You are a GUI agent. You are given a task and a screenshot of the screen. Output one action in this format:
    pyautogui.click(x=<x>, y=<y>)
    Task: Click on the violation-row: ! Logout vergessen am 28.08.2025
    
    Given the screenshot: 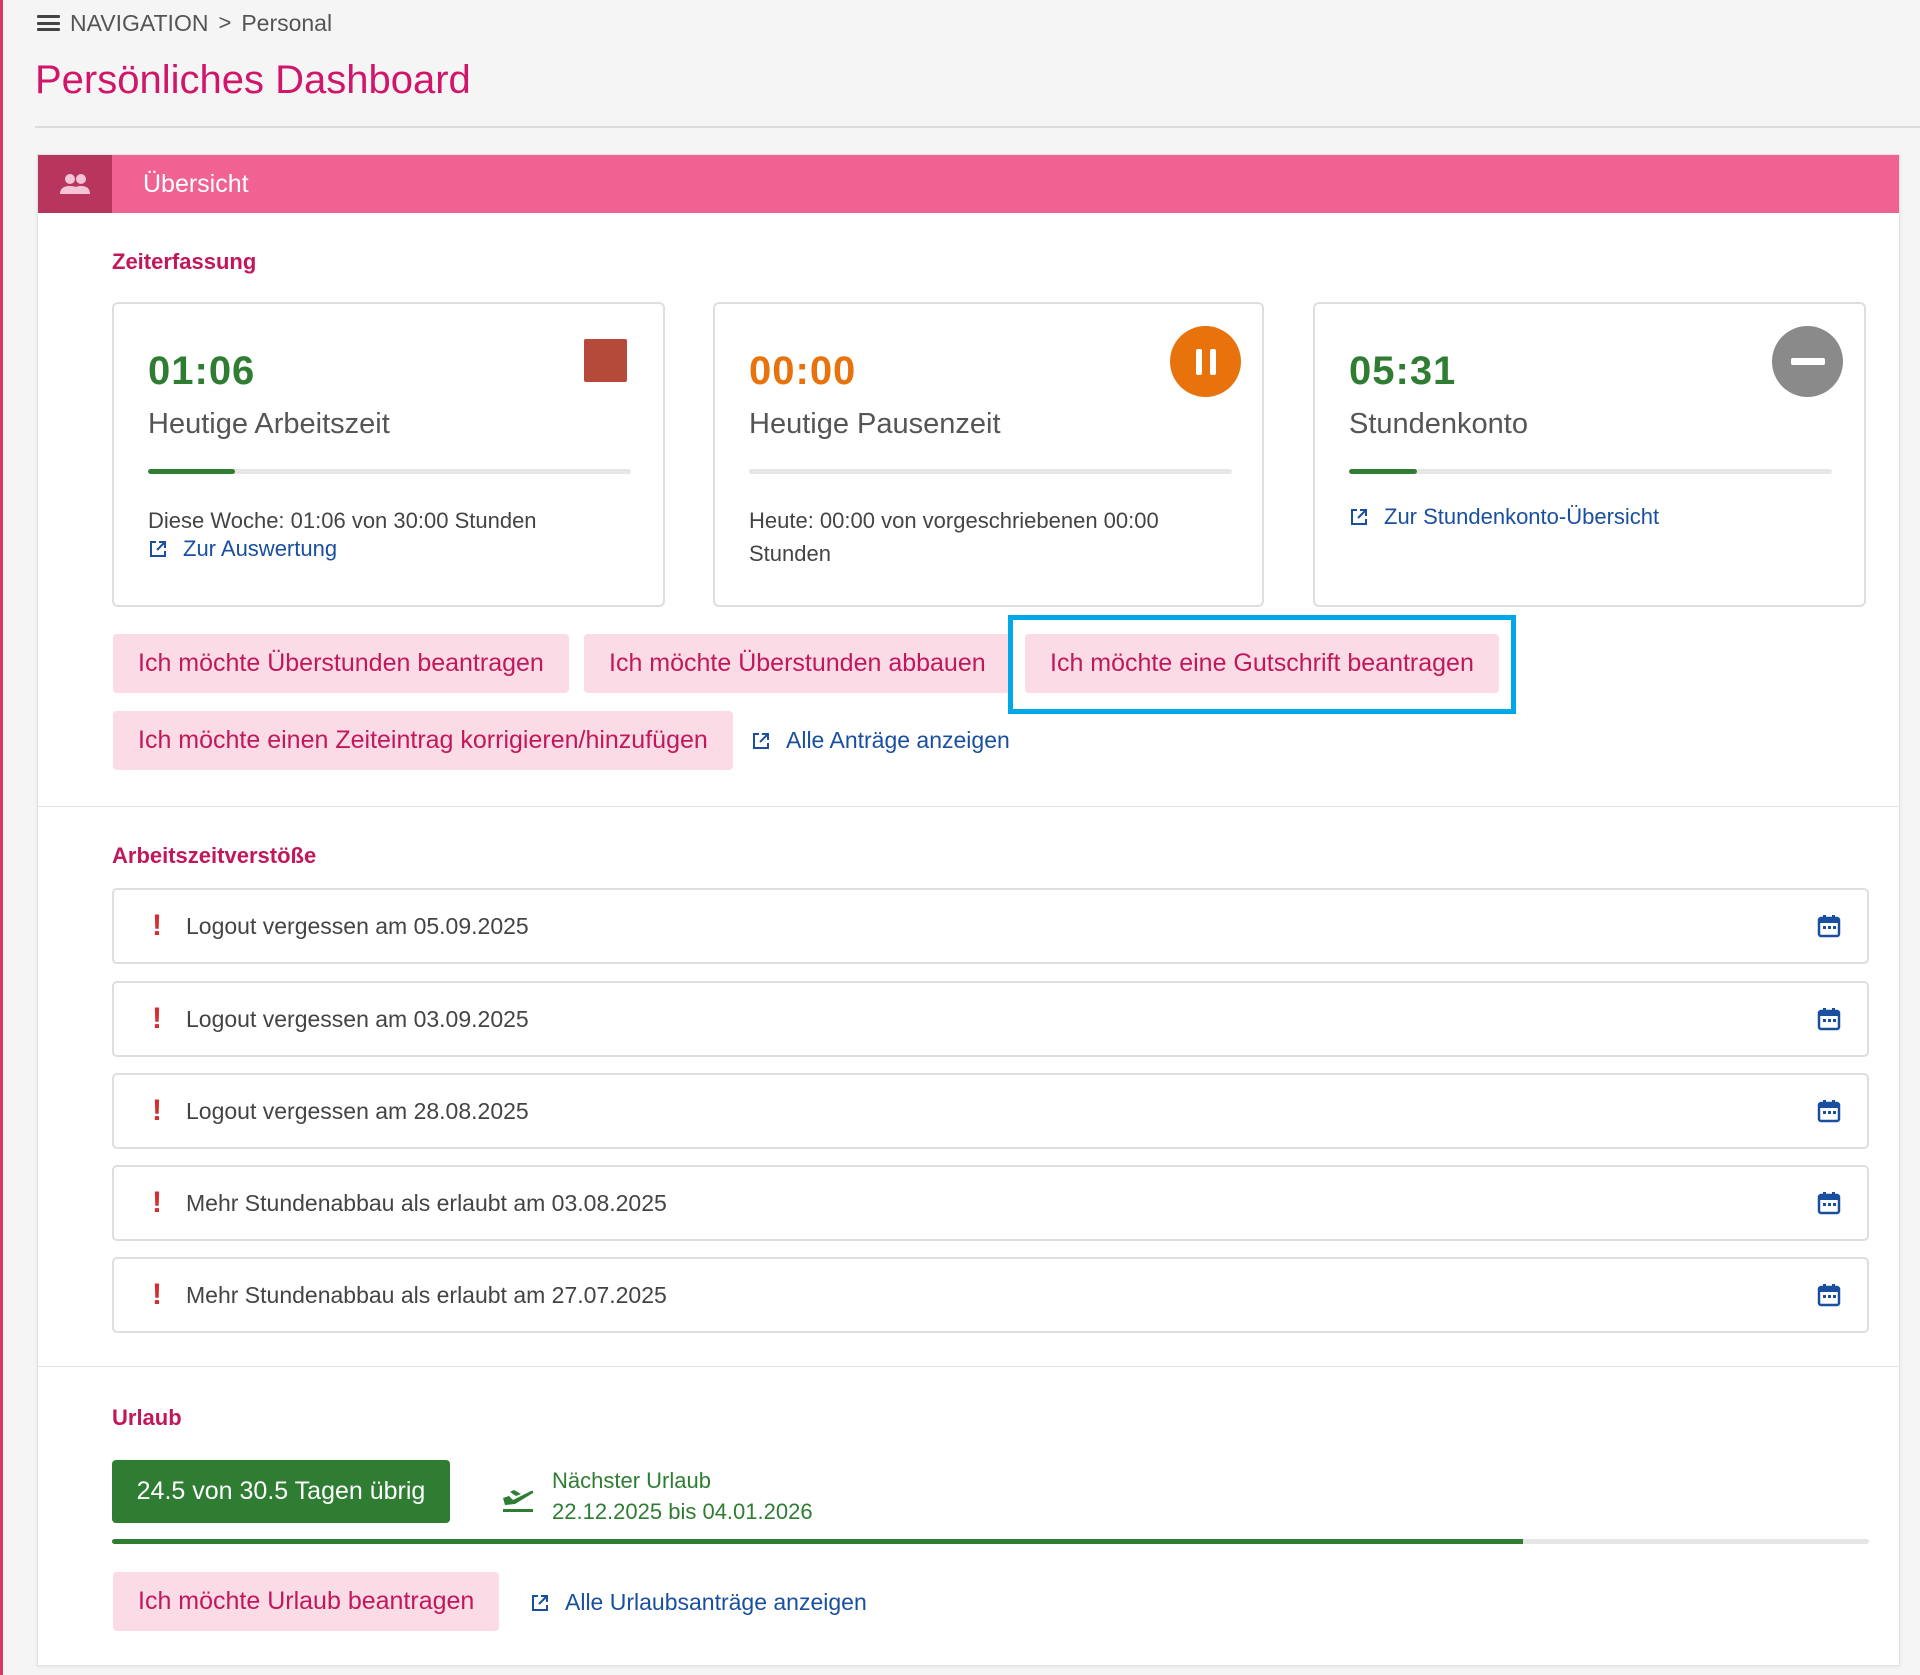 What is the action you would take?
    pyautogui.click(x=990, y=1111)
    